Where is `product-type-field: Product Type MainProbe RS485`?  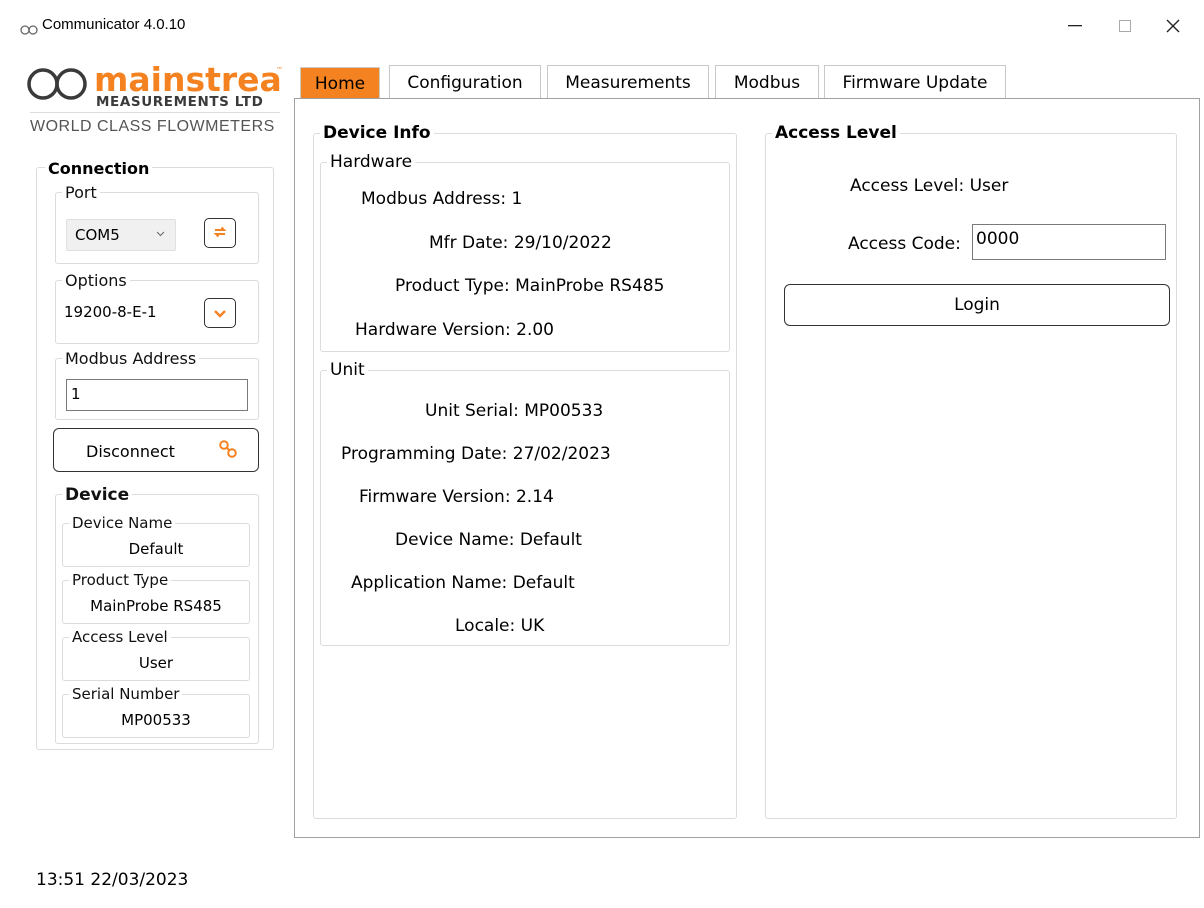 product-type-field: Product Type MainProbe RS485 is located at coordinates (156, 597).